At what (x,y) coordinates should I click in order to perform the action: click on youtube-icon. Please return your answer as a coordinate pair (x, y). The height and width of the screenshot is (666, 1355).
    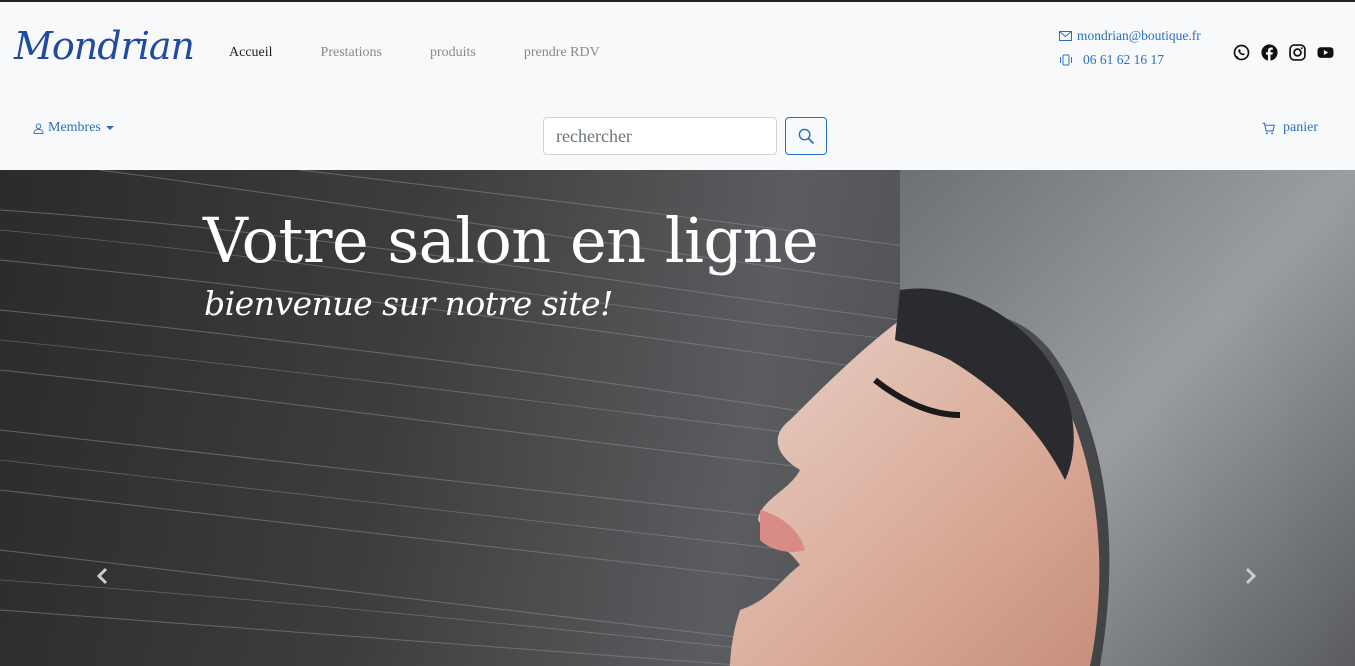
    Looking at the image, I should click on (1325, 52).